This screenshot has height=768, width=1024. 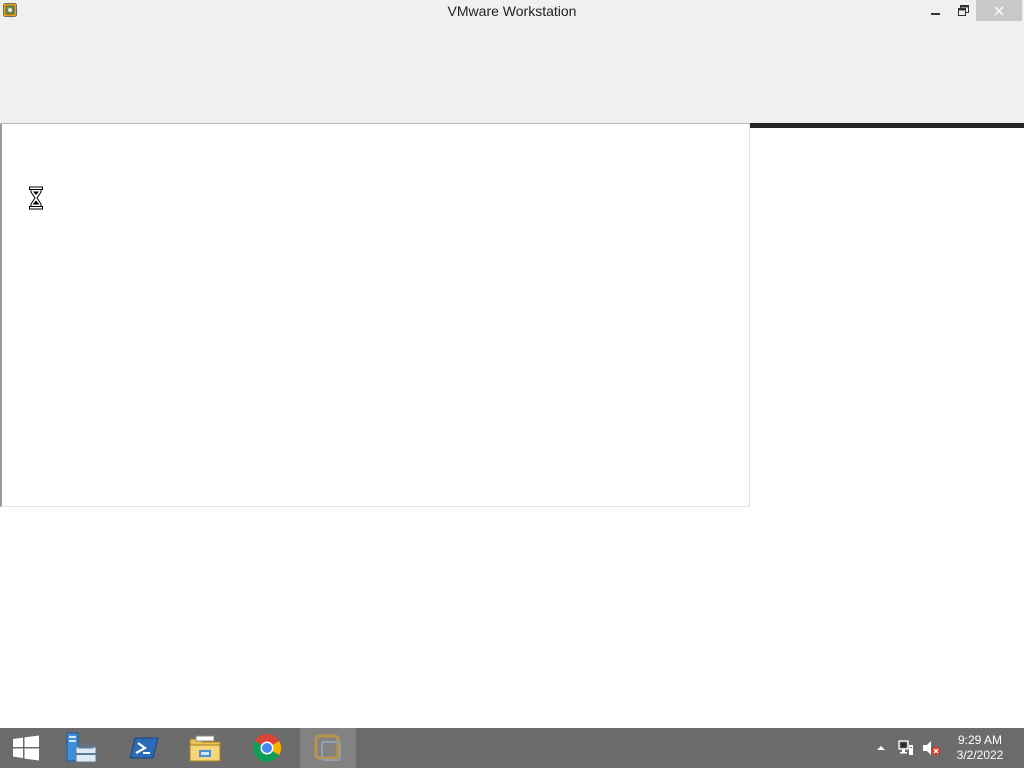 I want to click on restore-button, so click(x=963, y=10).